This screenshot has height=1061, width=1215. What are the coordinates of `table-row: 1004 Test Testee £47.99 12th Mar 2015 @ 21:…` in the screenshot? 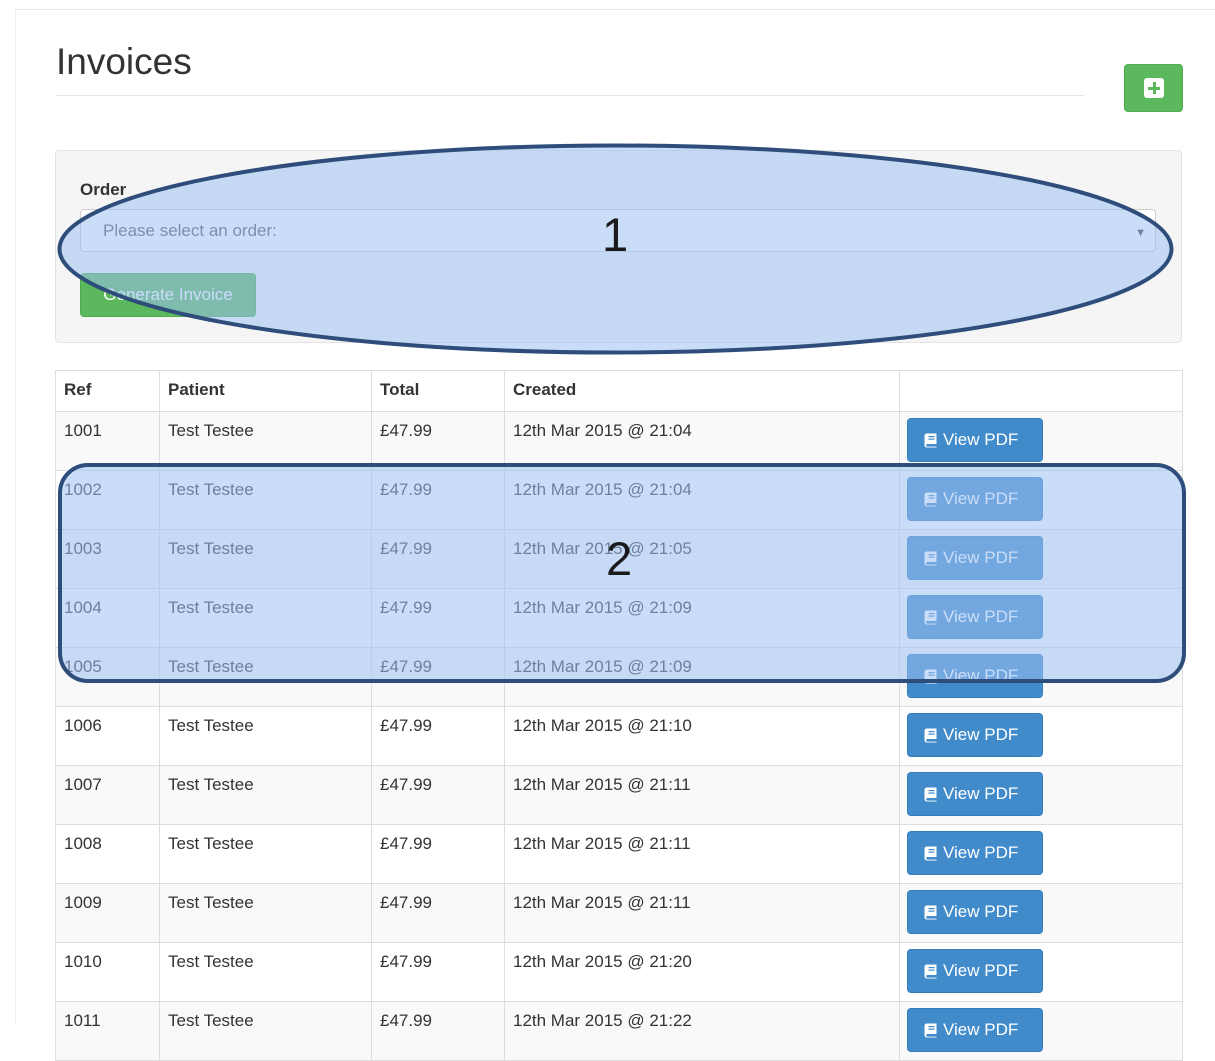 It's located at (619, 618).